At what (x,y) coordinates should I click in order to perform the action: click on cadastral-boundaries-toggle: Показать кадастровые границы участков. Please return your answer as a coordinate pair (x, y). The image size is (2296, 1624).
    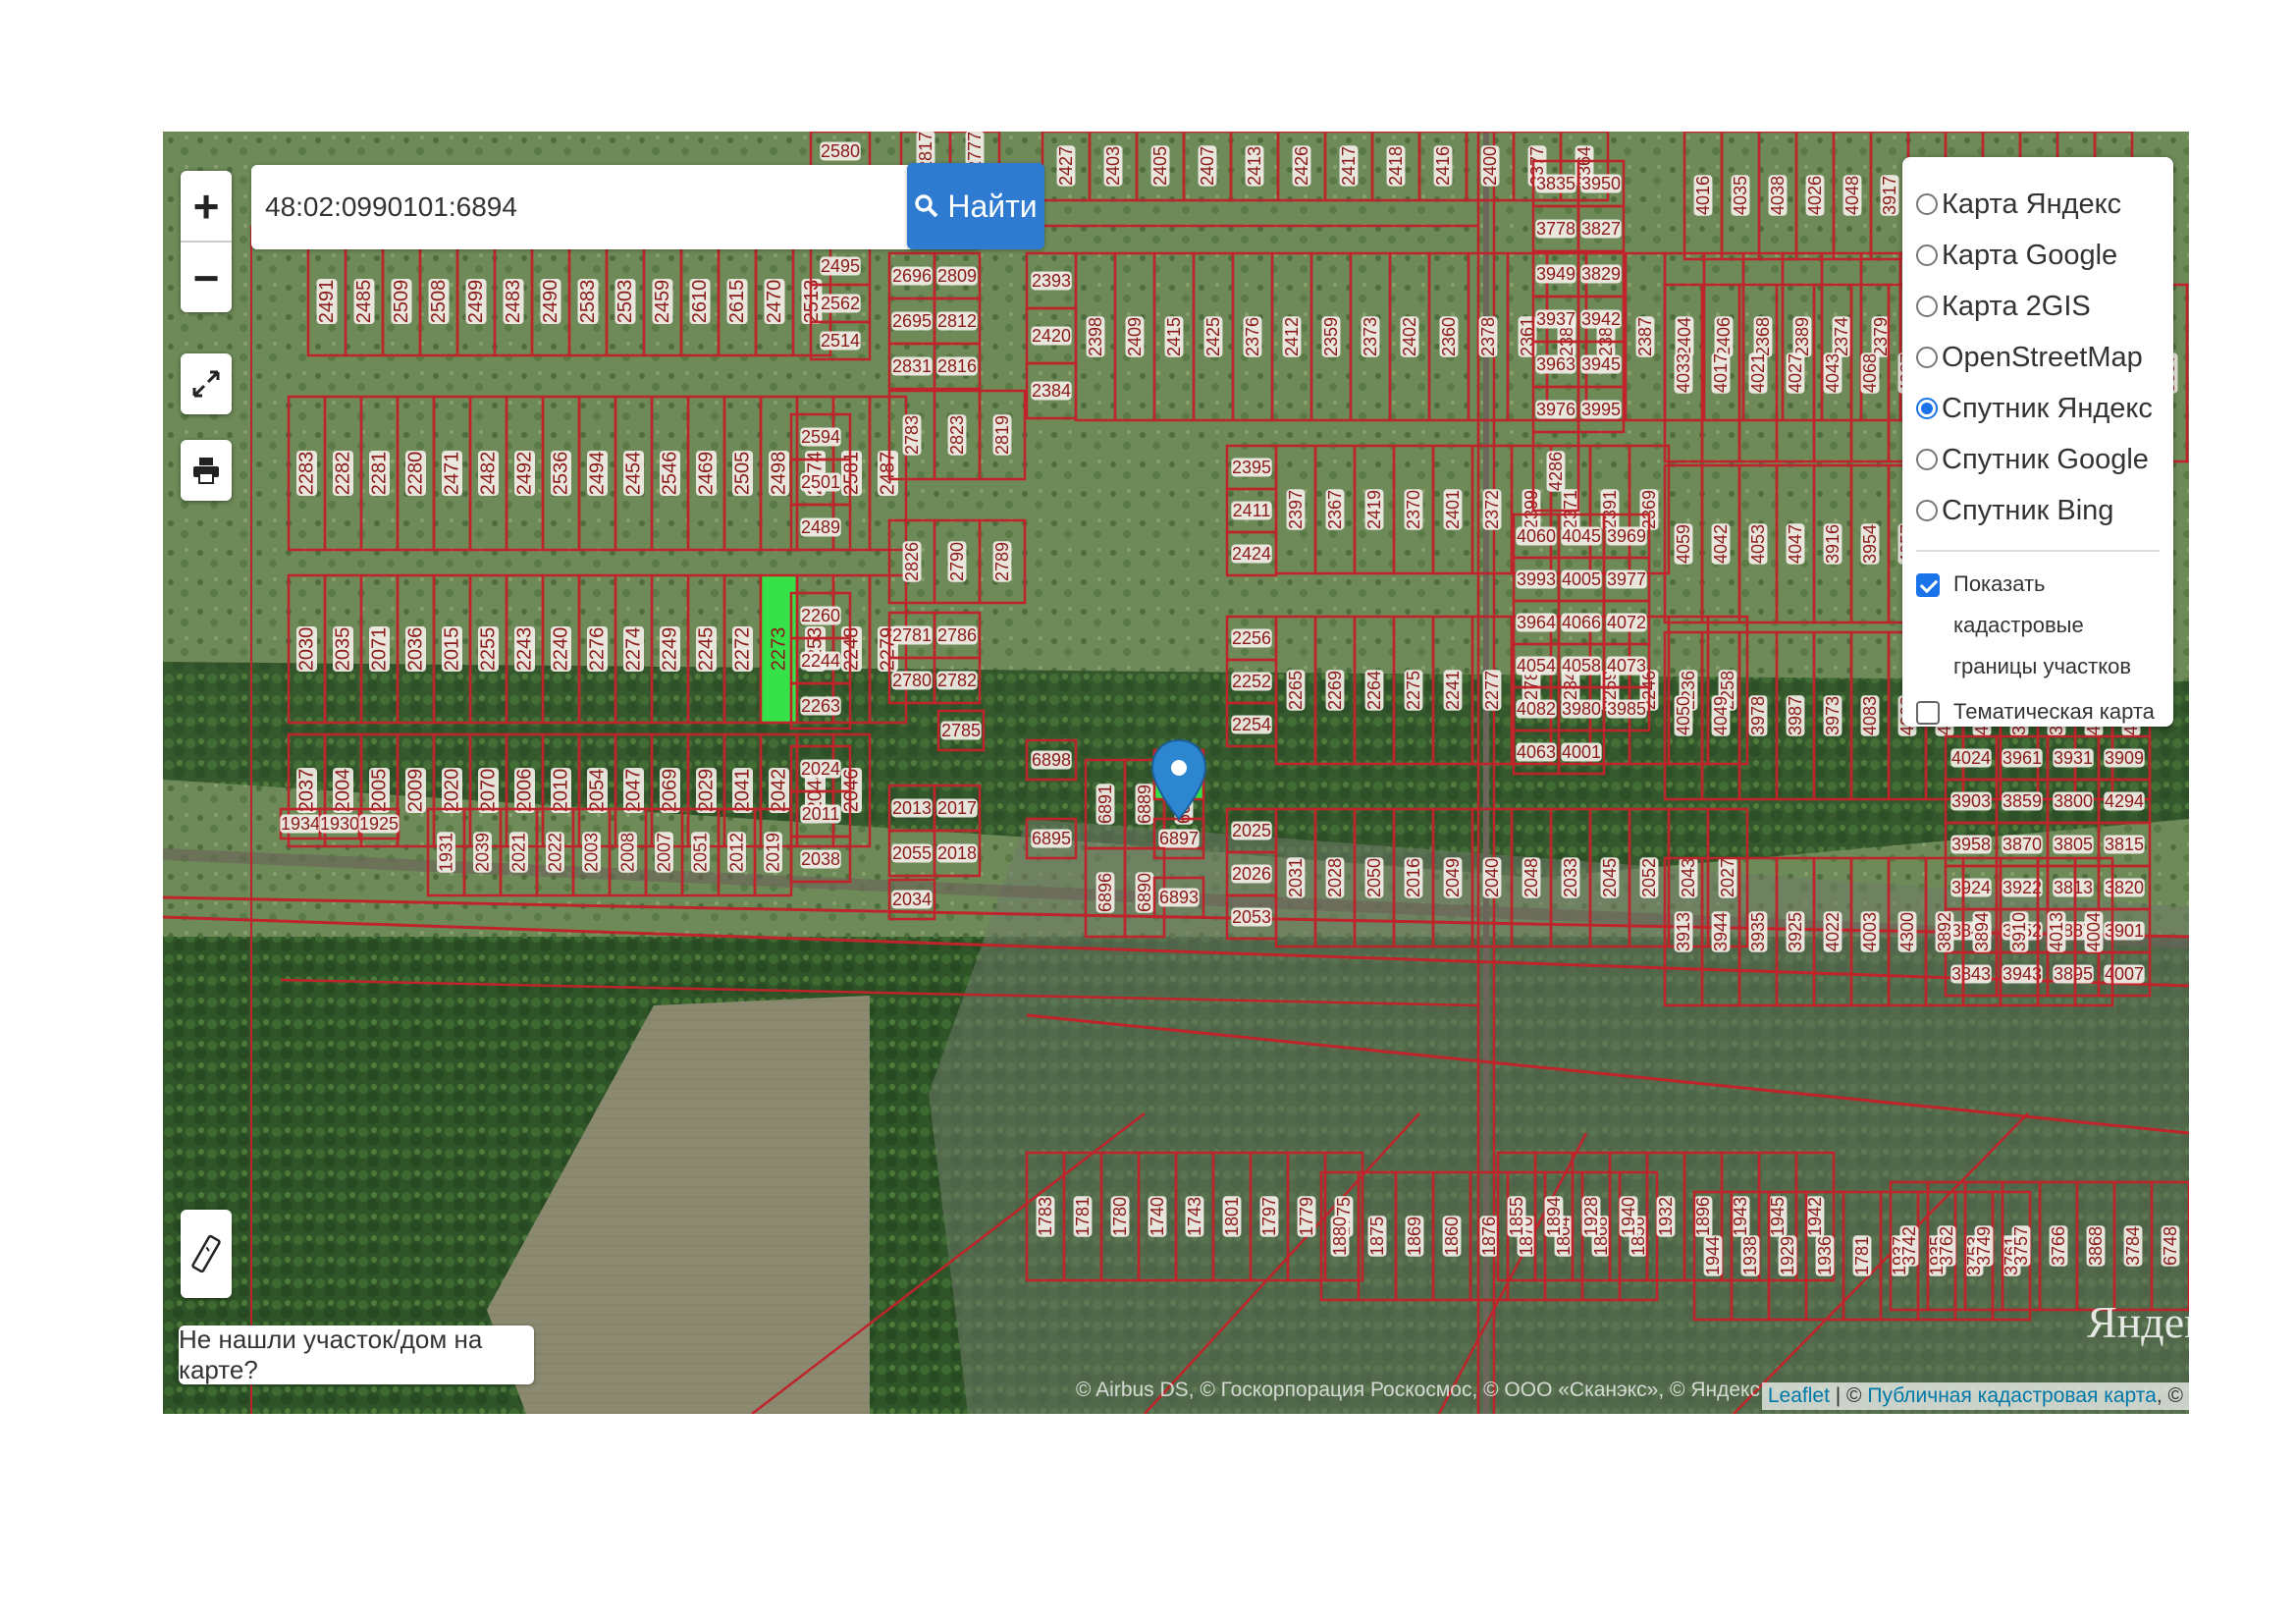
    Looking at the image, I should click on (2038, 625).